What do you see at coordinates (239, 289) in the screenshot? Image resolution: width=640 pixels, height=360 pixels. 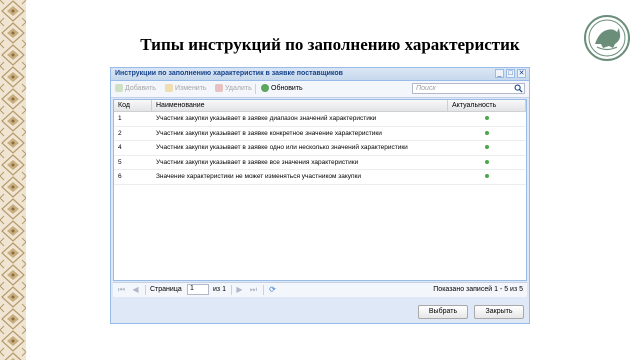 I see `next-page-icon: ▶` at bounding box center [239, 289].